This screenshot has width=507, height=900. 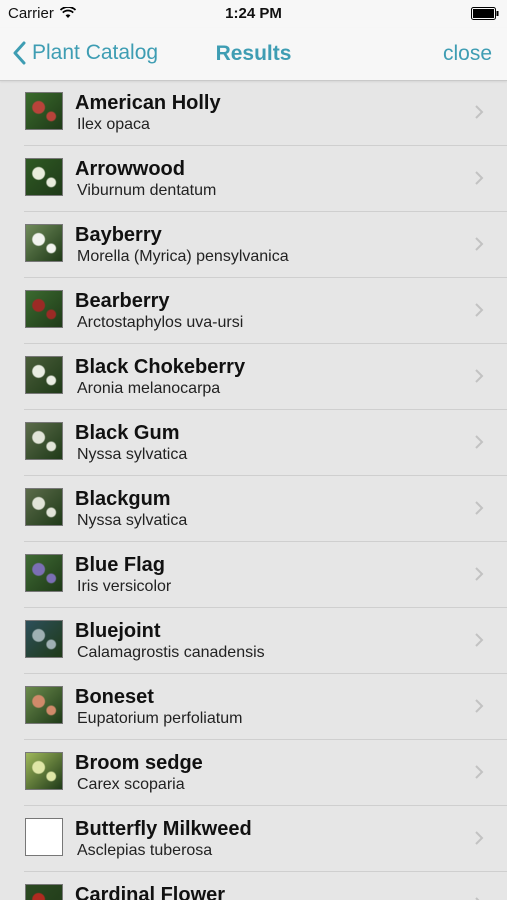 I want to click on plant-scientific-name: Aronia melanocarpa, so click(x=149, y=388).